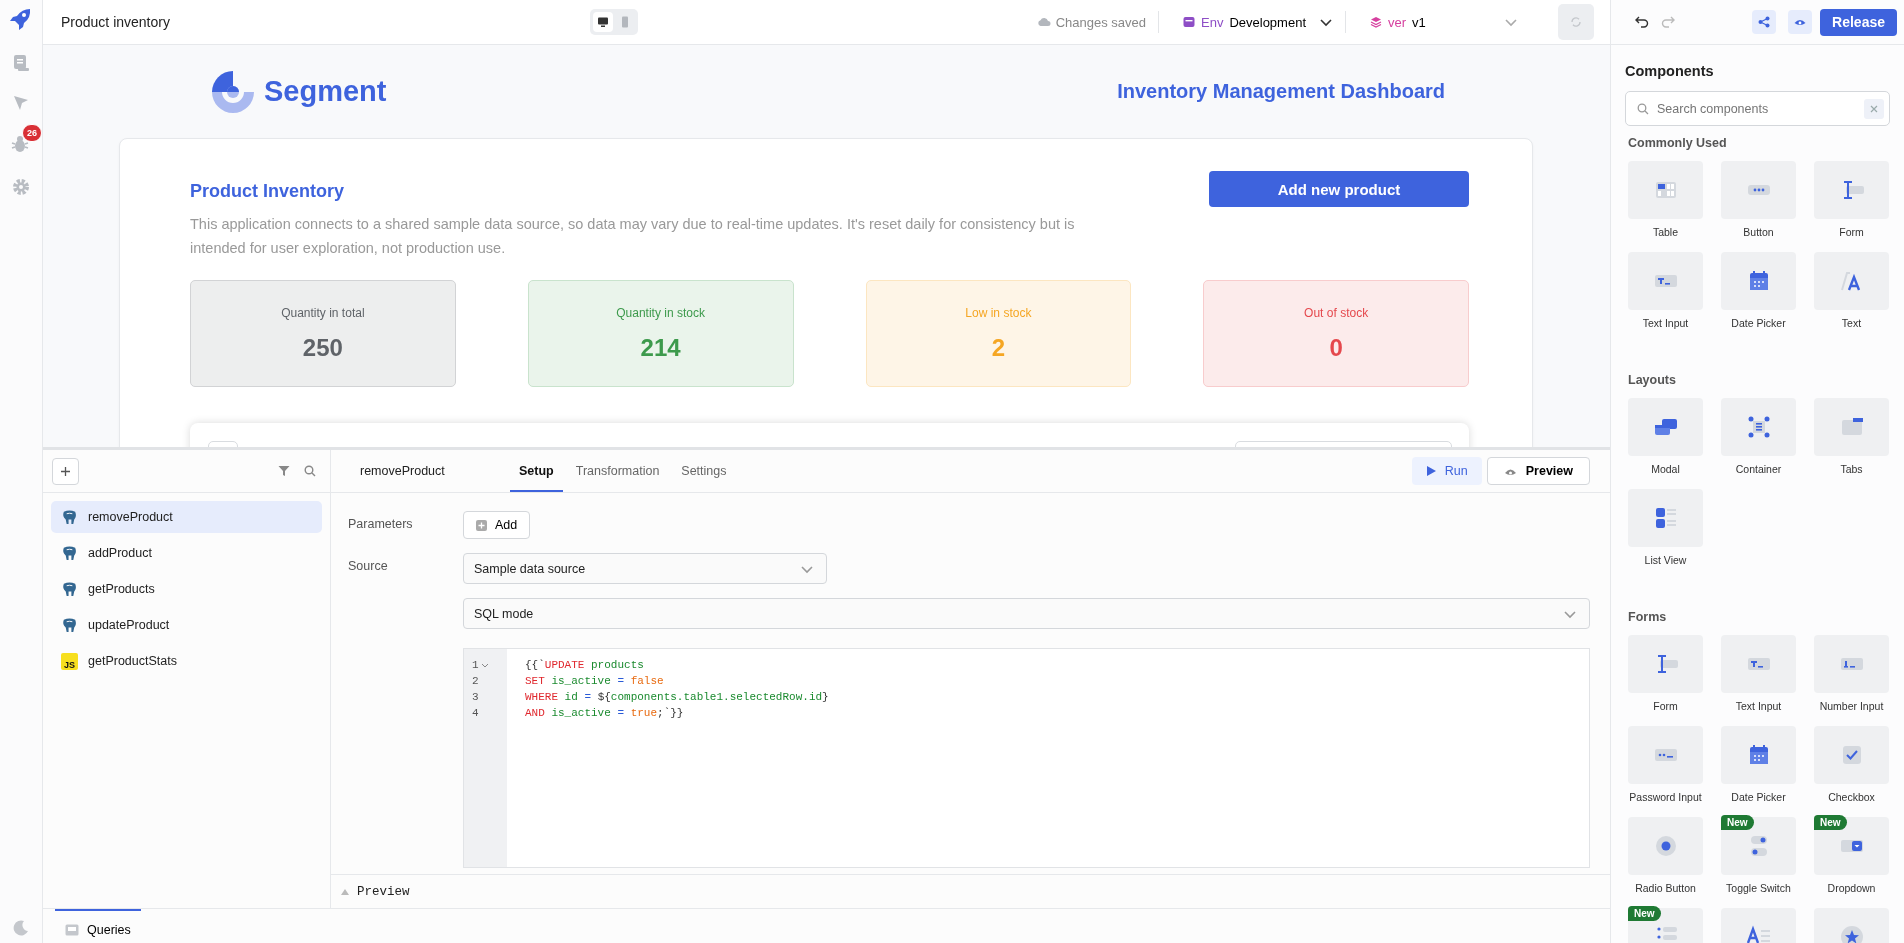 This screenshot has width=1904, height=943. What do you see at coordinates (1665, 797) in the screenshot?
I see `component-label: Password Input` at bounding box center [1665, 797].